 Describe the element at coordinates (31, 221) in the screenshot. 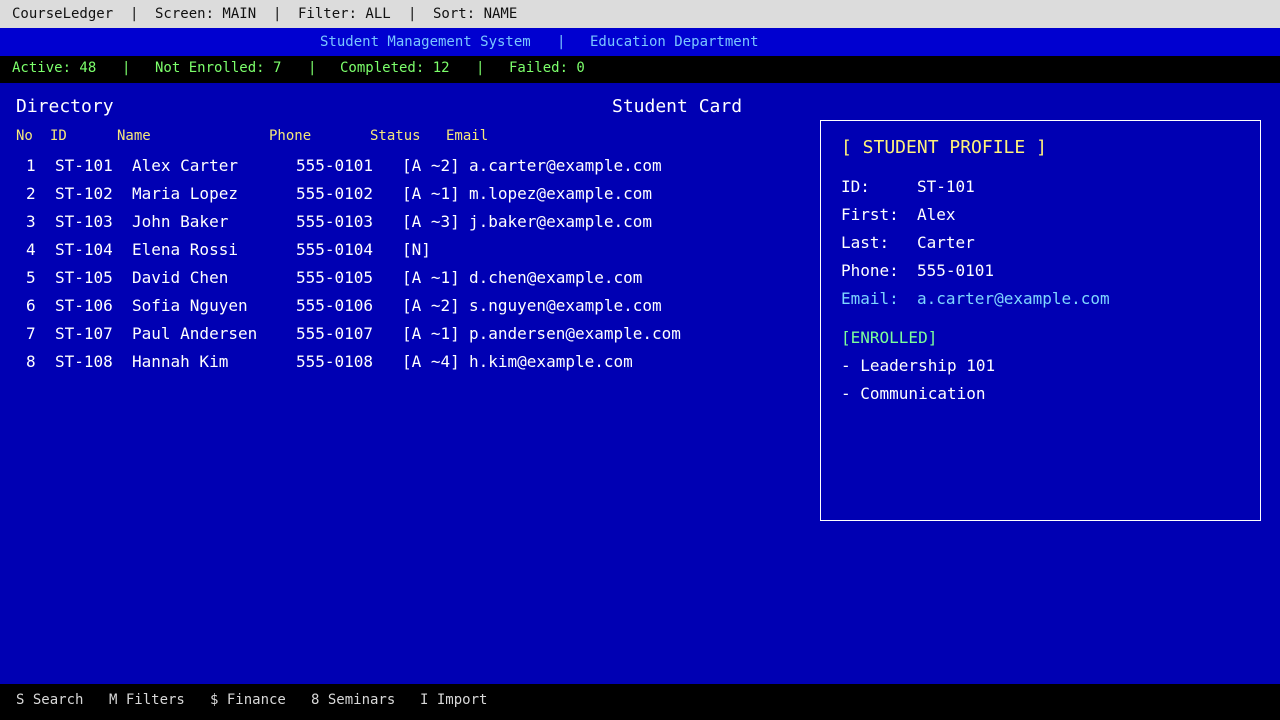

I see `row-number: 3` at that location.